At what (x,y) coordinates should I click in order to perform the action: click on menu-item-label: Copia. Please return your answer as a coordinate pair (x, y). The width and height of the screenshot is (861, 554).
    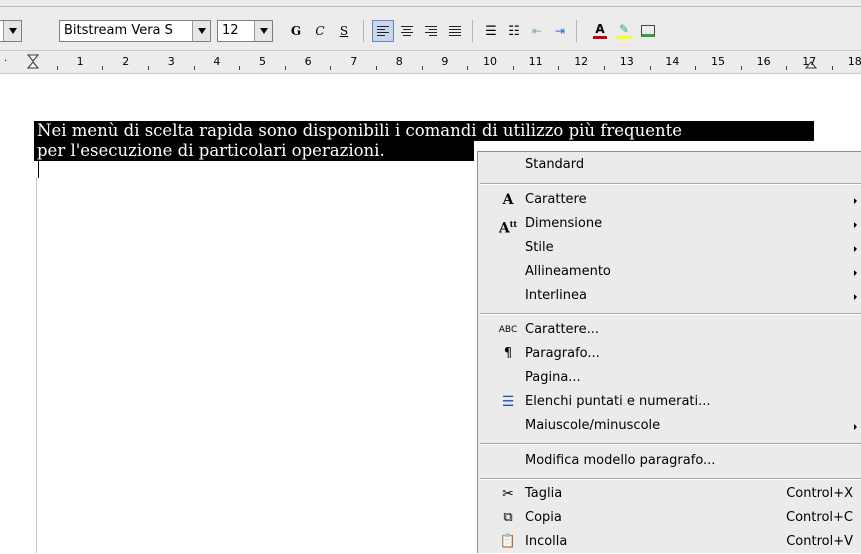
    Looking at the image, I should click on (543, 517).